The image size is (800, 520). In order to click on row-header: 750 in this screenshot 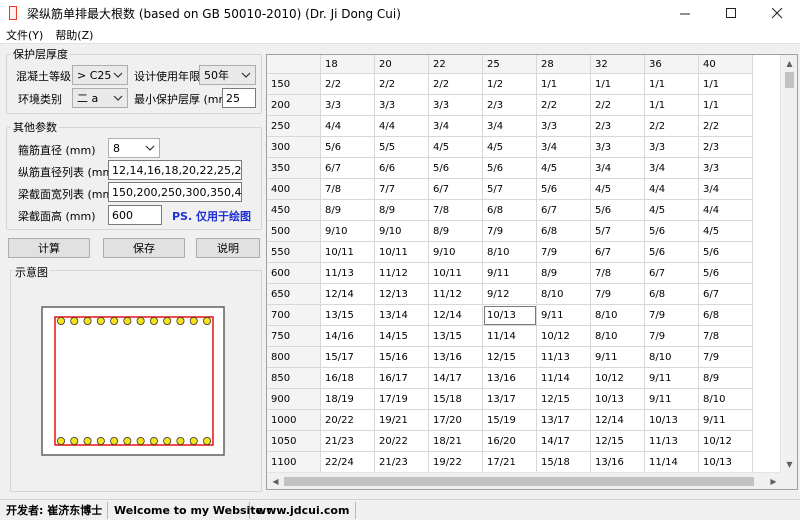, I will do `click(294, 336)`.